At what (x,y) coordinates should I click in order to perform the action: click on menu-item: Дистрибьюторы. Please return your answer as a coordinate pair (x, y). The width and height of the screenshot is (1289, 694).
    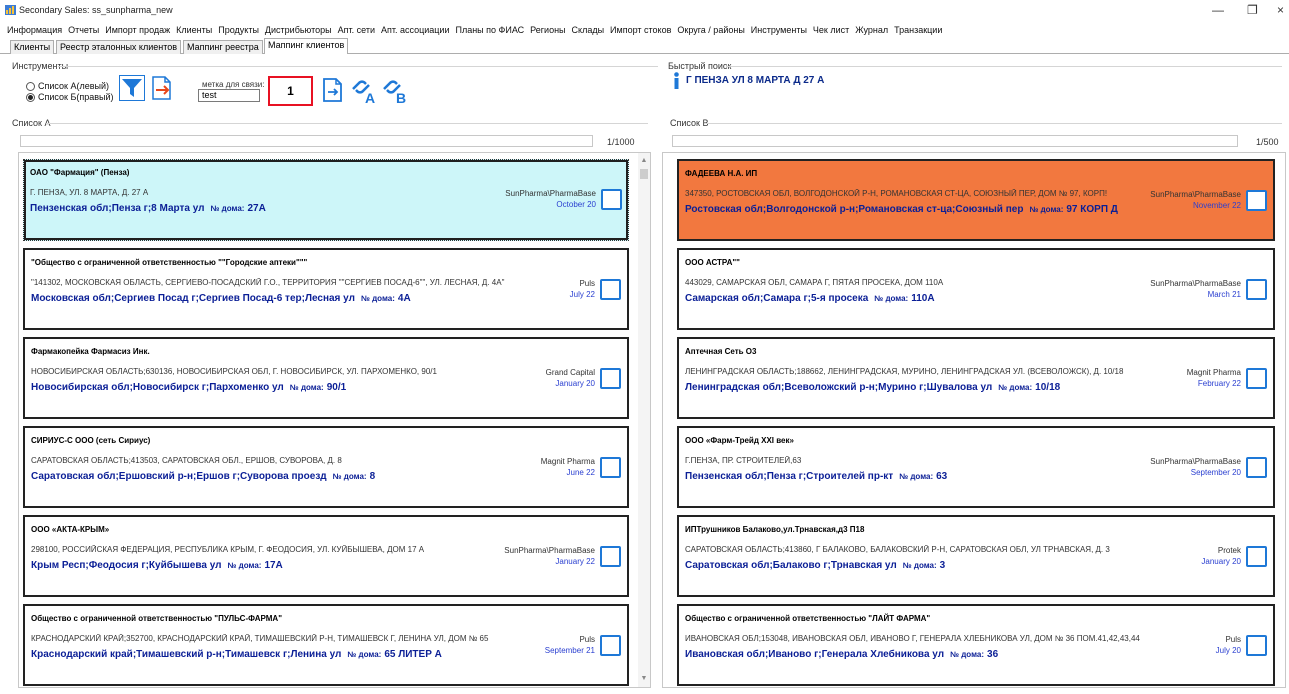
    Looking at the image, I should click on (298, 30).